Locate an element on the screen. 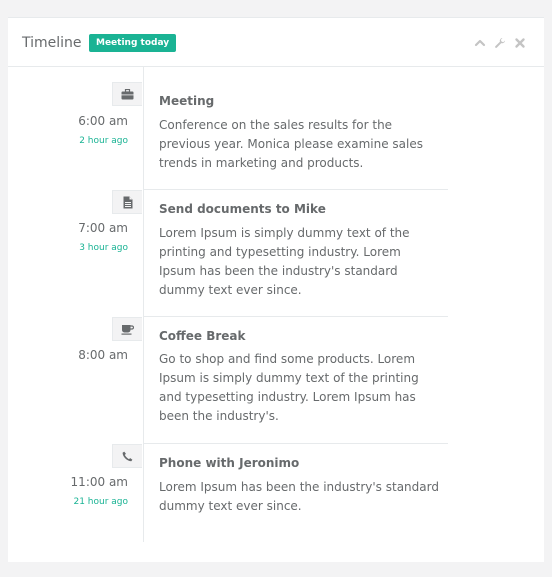 Image resolution: width=552 pixels, height=577 pixels. item-time: 6:00 am is located at coordinates (103, 121).